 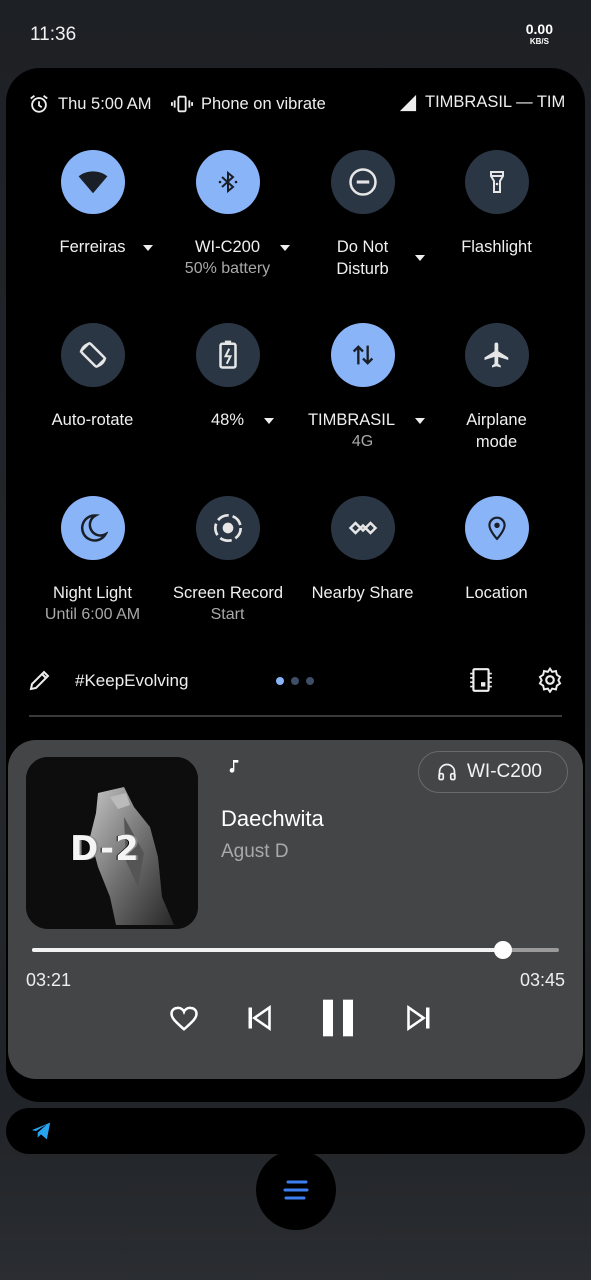 I want to click on album-art: D-2, so click(x=112, y=843).